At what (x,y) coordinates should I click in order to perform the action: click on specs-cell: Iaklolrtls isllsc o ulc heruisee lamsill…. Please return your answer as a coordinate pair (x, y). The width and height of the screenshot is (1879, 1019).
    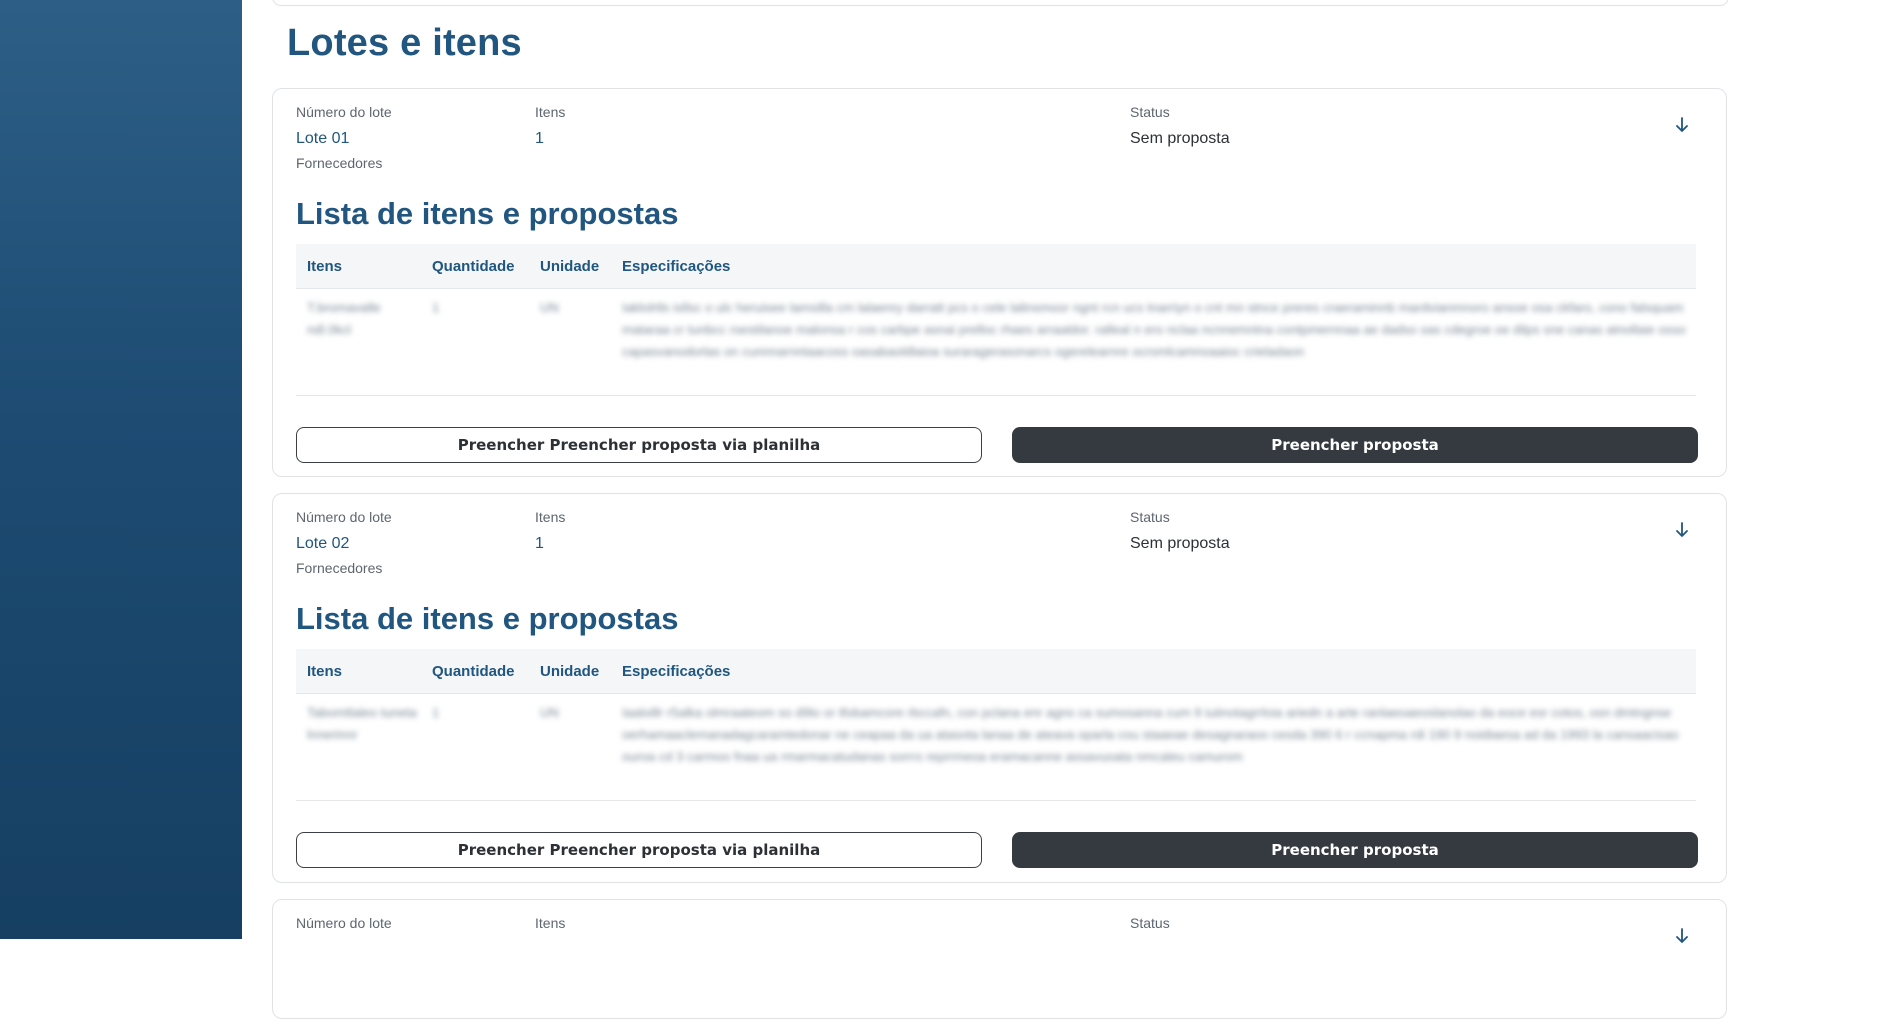
    Looking at the image, I should click on (1154, 329).